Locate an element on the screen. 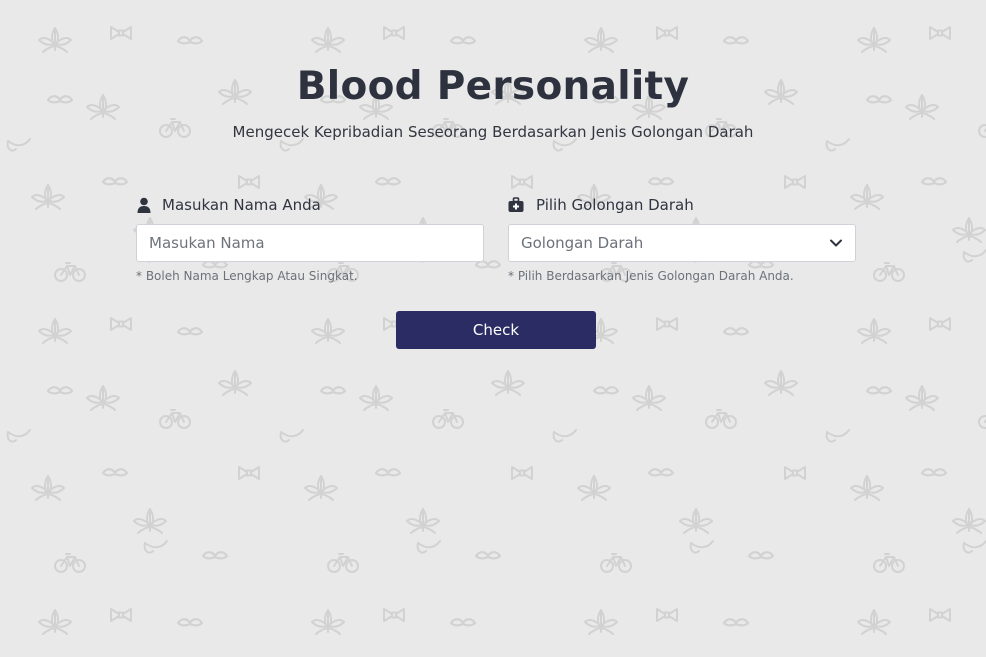 This screenshot has height=657, width=986. name-label-row: Masukan Nama Anda is located at coordinates (310, 205).